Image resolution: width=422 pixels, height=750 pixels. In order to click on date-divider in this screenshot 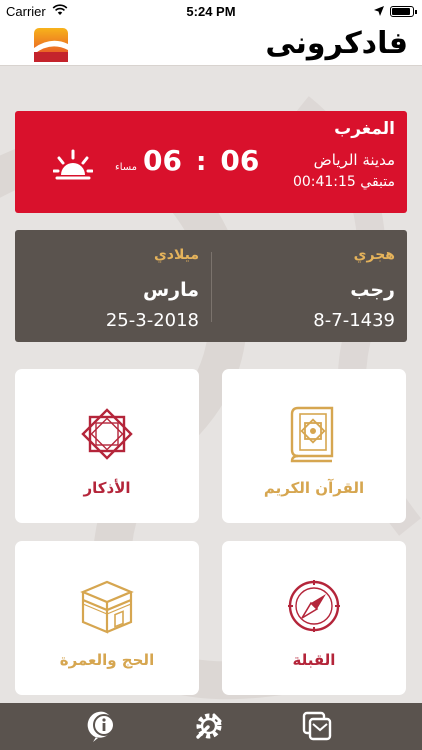, I will do `click(211, 287)`.